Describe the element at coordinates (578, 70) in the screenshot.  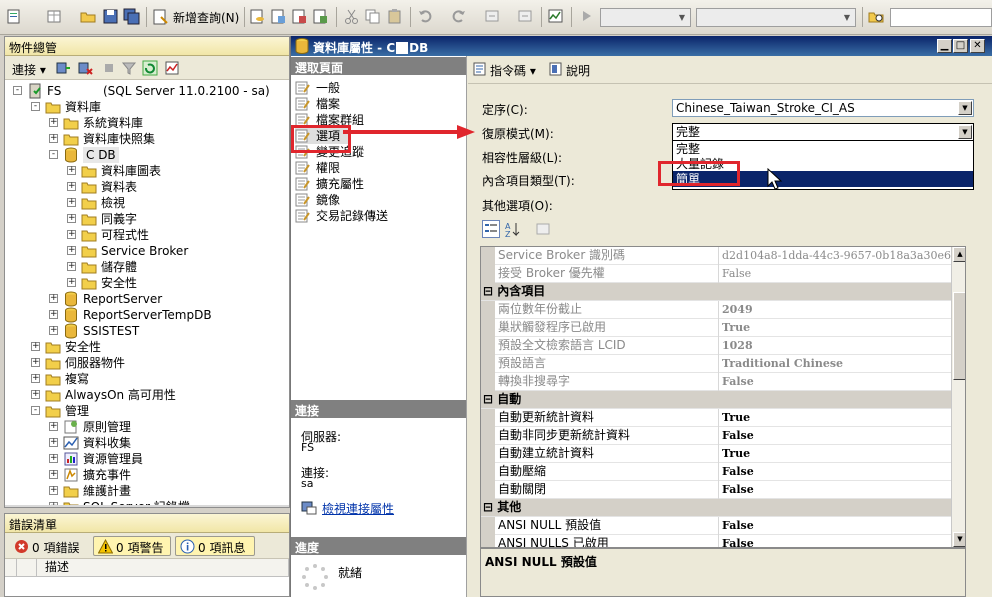
I see `help-button: 說明` at that location.